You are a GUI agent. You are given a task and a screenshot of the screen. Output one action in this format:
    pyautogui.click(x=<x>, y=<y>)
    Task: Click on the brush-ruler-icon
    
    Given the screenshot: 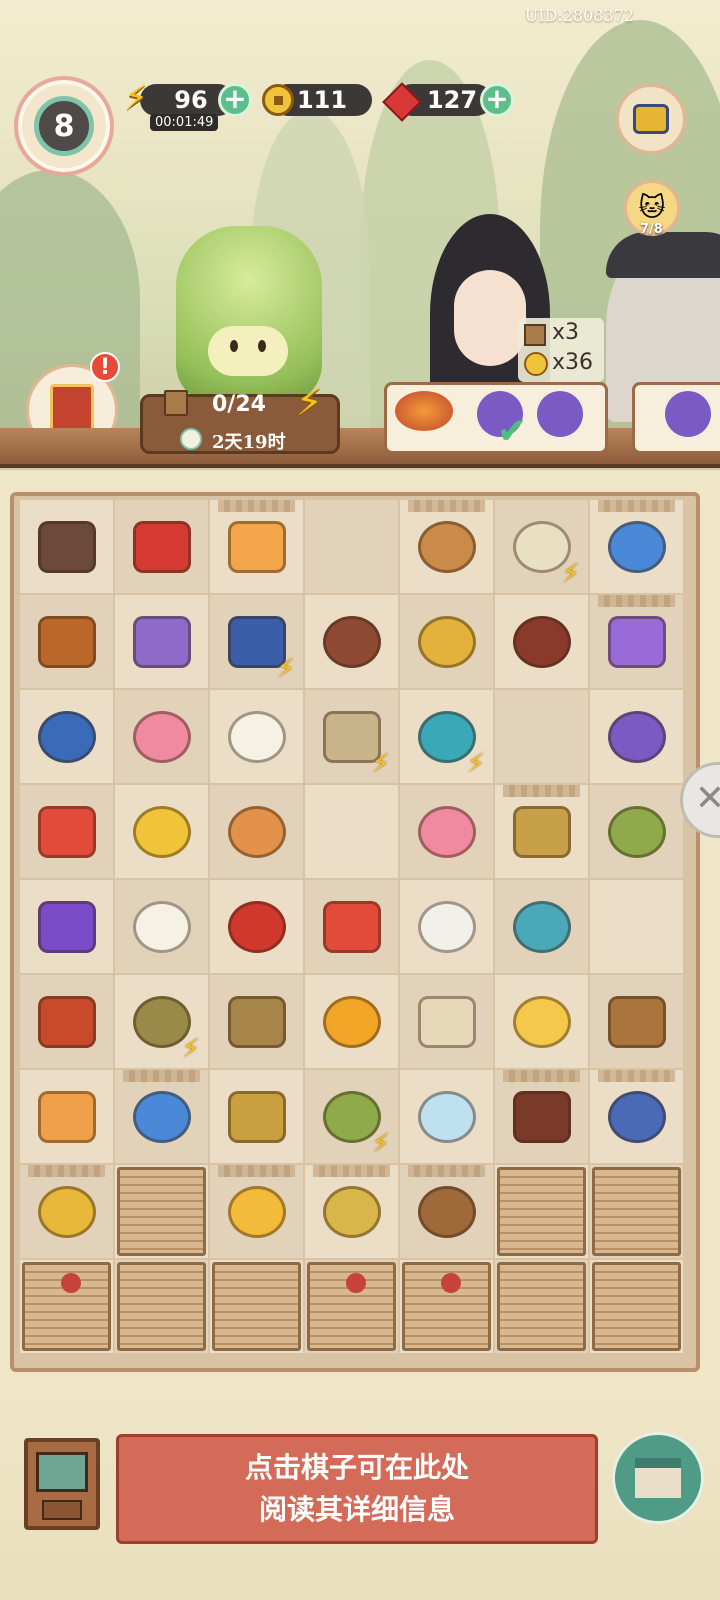 What is the action you would take?
    pyautogui.click(x=256, y=1021)
    